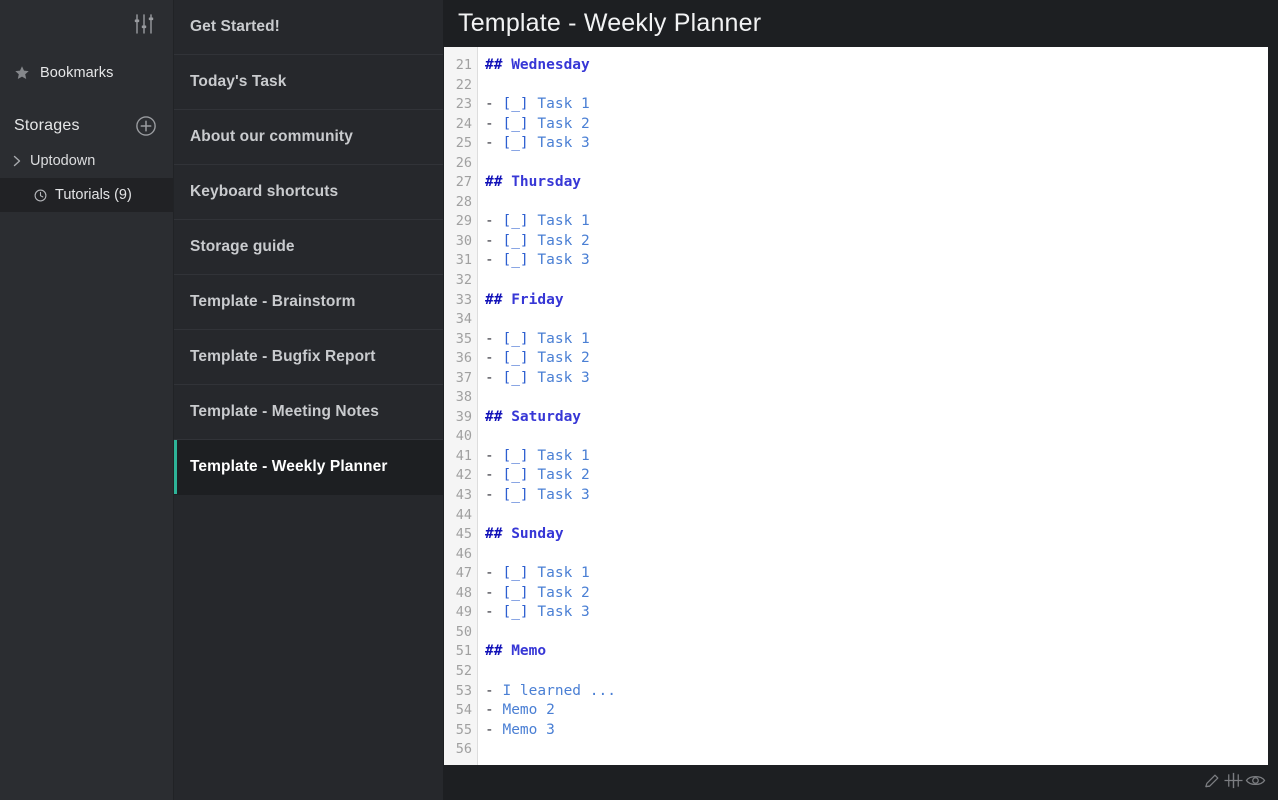 Image resolution: width=1278 pixels, height=800 pixels. Describe the element at coordinates (463, 455) in the screenshot. I see `line-number: 41` at that location.